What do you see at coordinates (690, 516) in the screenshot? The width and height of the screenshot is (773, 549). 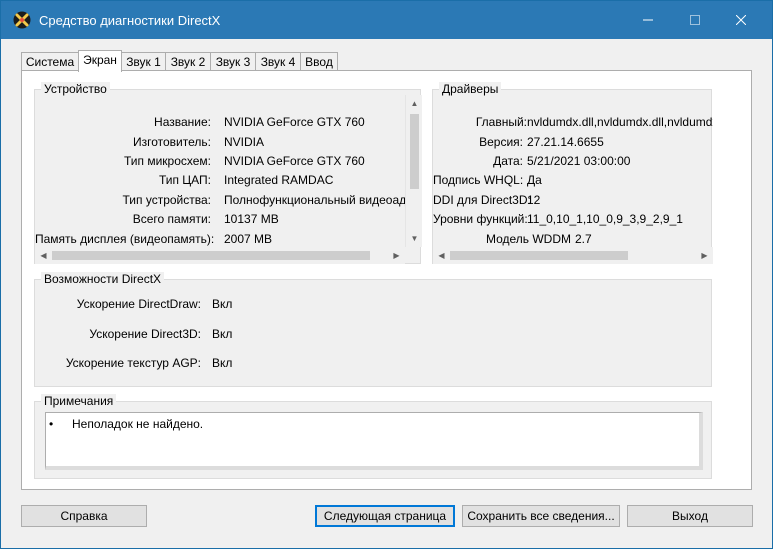 I see `exit-button: Выход` at bounding box center [690, 516].